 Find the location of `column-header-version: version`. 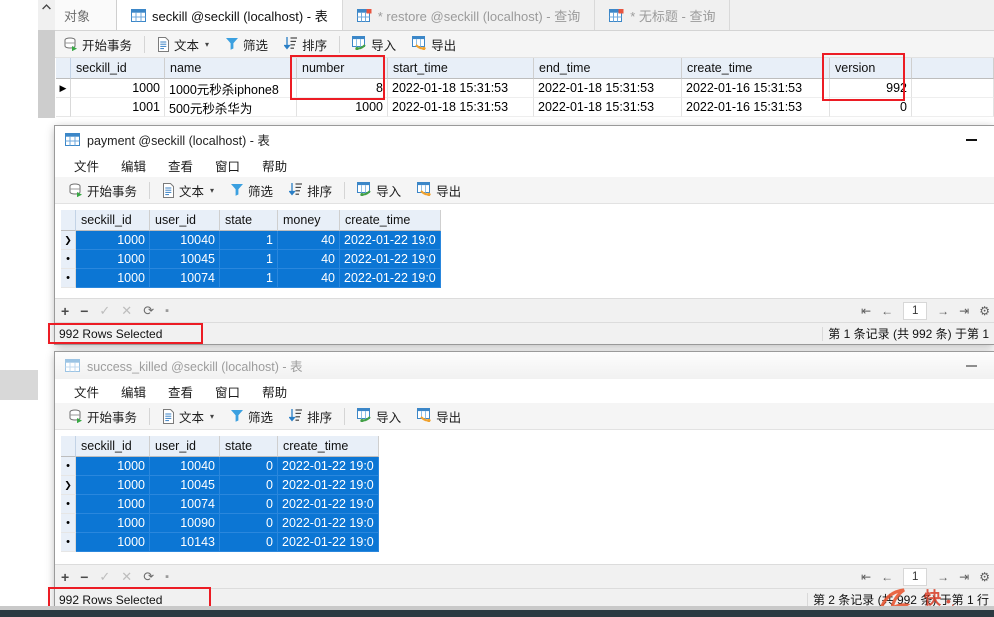

column-header-version: version is located at coordinates (871, 68).